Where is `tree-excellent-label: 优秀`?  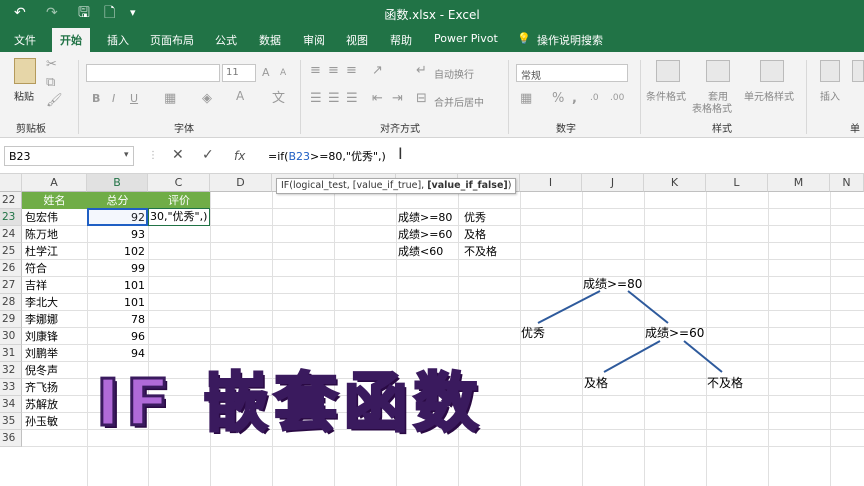
tree-excellent-label: 优秀 is located at coordinates (533, 333).